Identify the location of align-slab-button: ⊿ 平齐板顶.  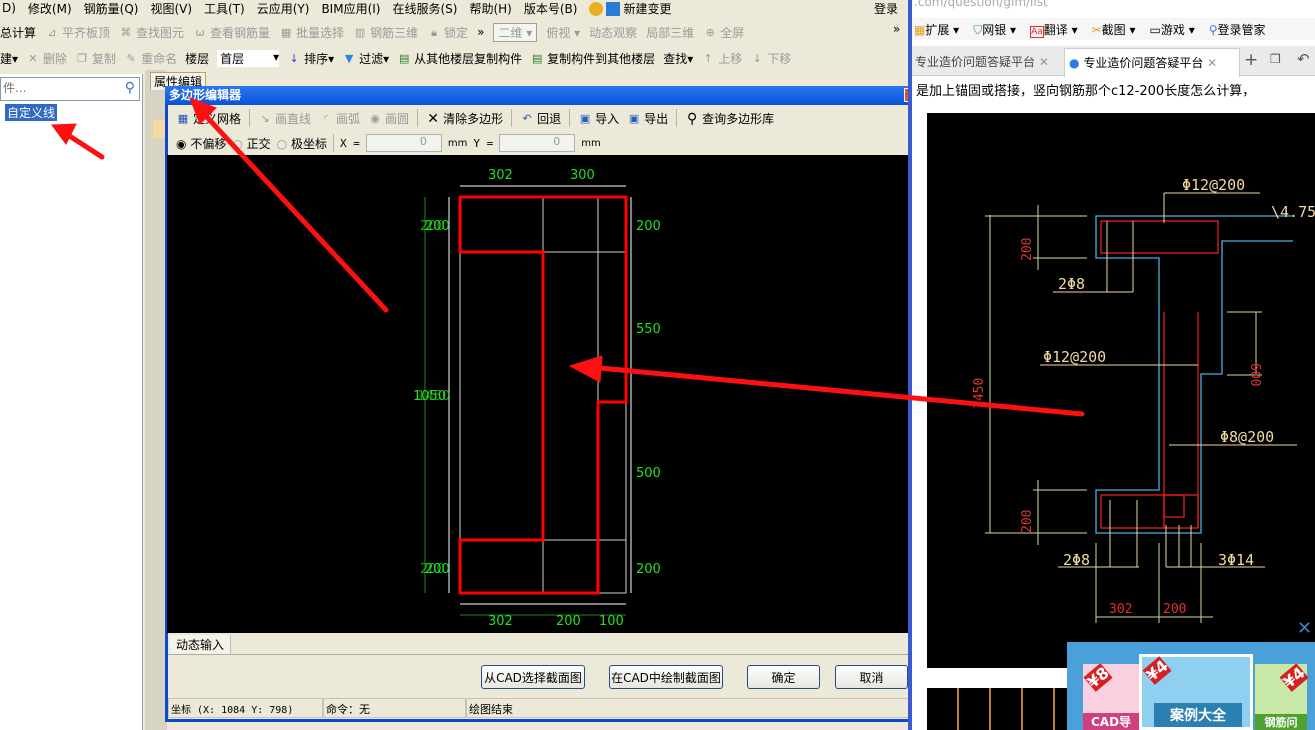
(77, 32).